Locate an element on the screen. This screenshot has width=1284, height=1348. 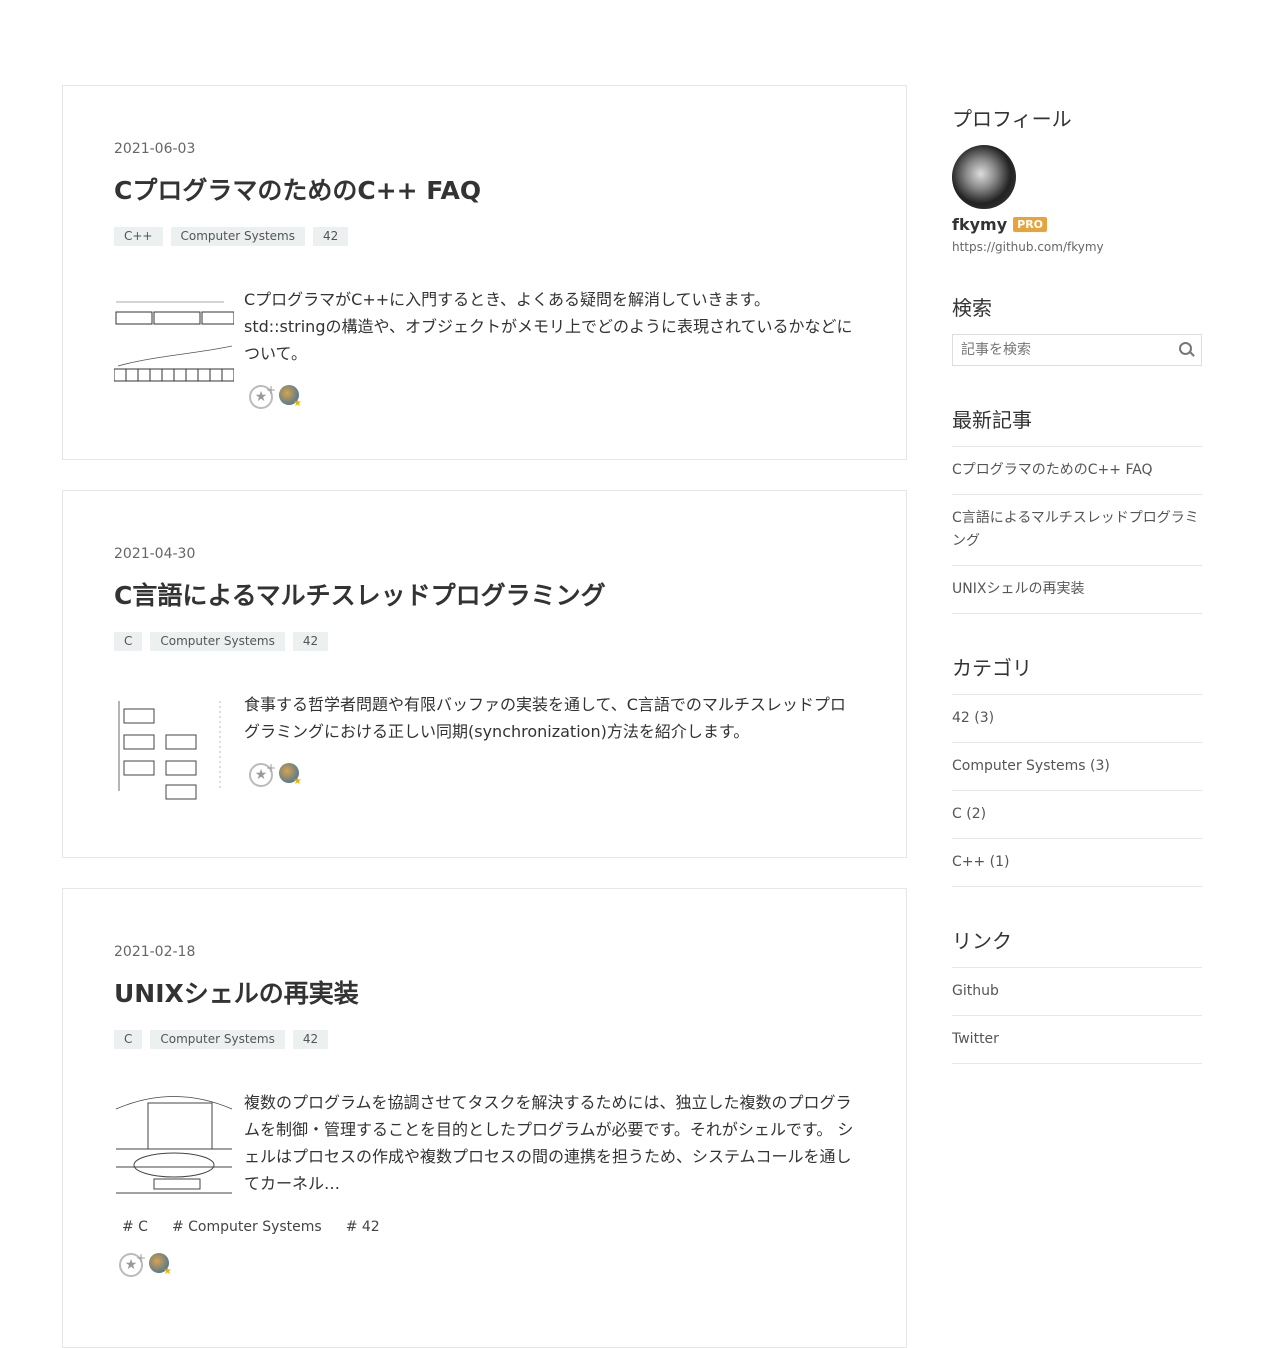
tag: C++ is located at coordinates (138, 236).